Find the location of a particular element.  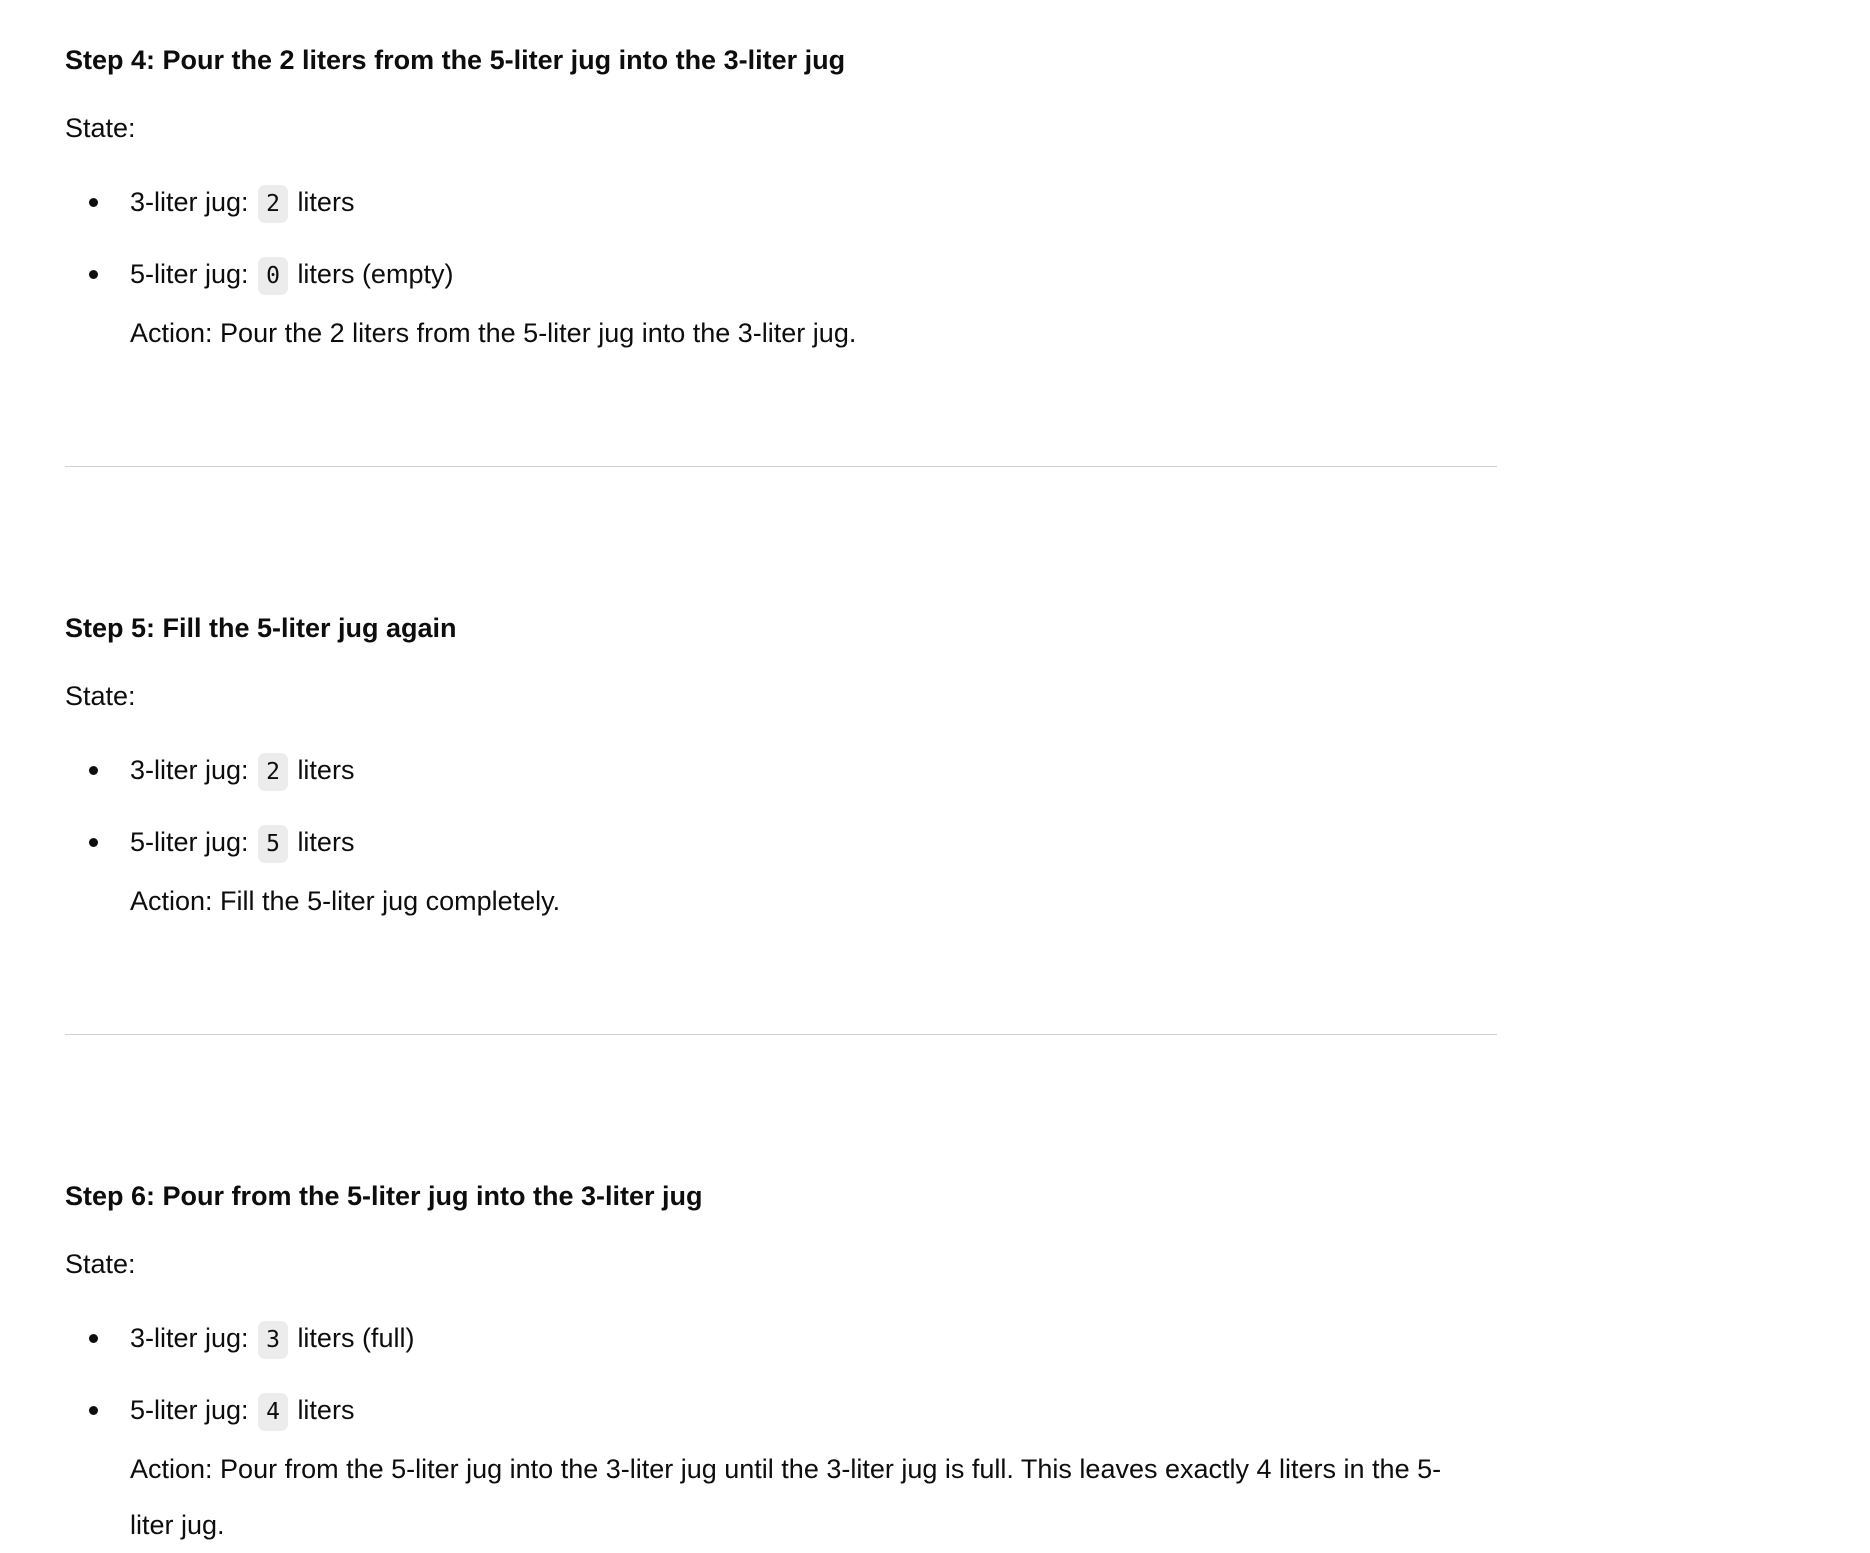

action-text: Action: Fill the 5-liter jug completely. is located at coordinates (345, 901).